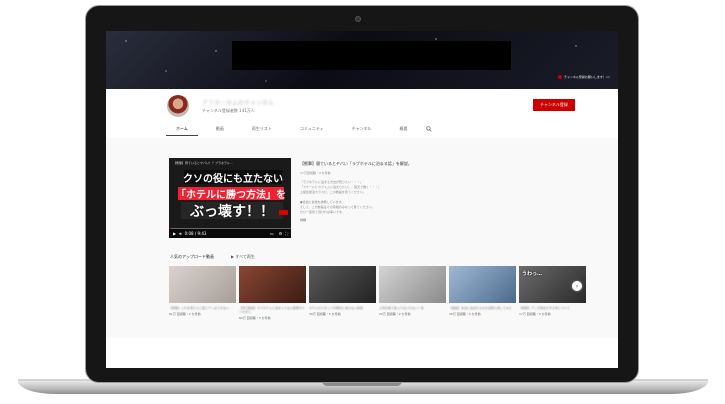 The width and height of the screenshot is (725, 404). Describe the element at coordinates (228, 110) in the screenshot. I see `subscriber-count: チャンネル登録者数 141万人` at that location.